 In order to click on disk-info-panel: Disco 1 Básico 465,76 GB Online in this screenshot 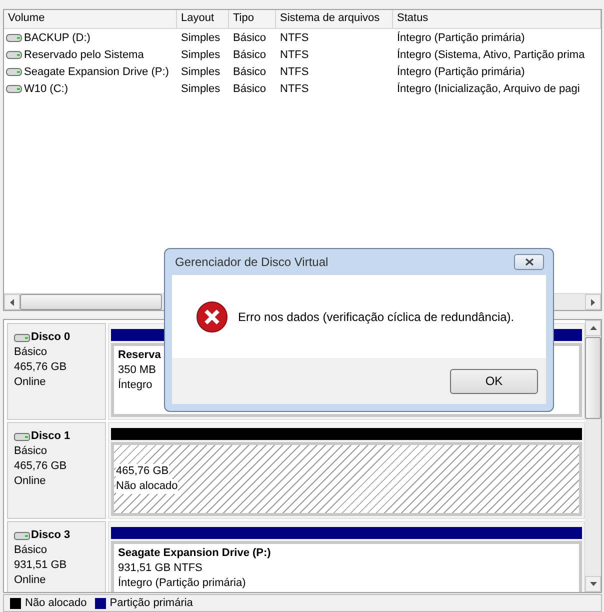, I will do `click(56, 470)`.